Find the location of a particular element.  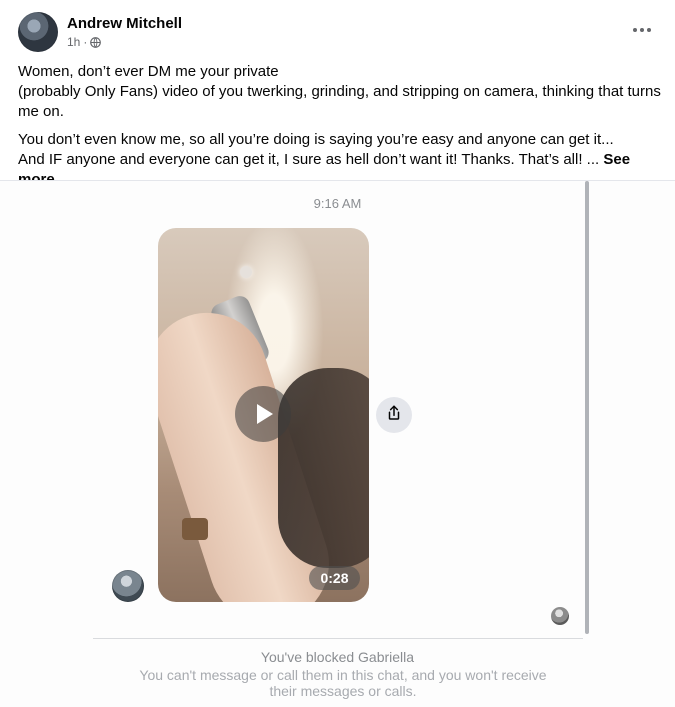

chat-scrollbar is located at coordinates (587, 407).